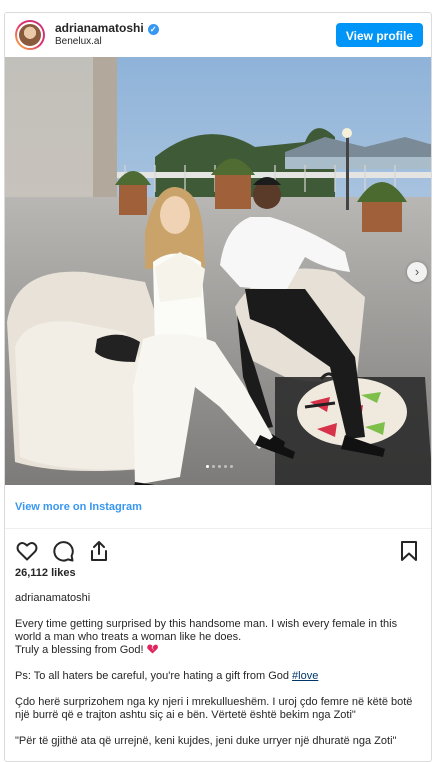 This screenshot has width=435, height=762. What do you see at coordinates (79, 650) in the screenshot?
I see `caption-line: Truly a blessing from God!` at bounding box center [79, 650].